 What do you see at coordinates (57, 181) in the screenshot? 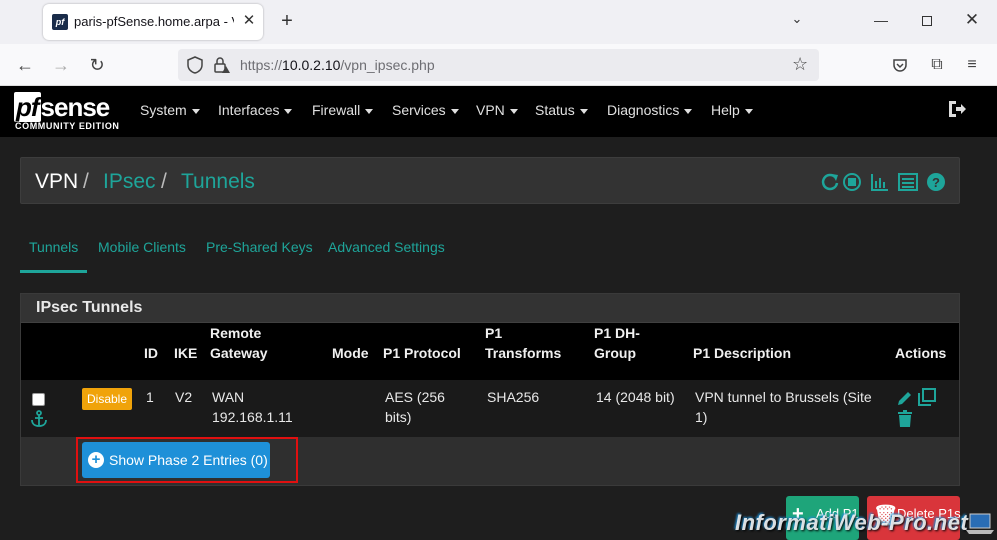
I see `breadcrumb-vpn: VPN` at bounding box center [57, 181].